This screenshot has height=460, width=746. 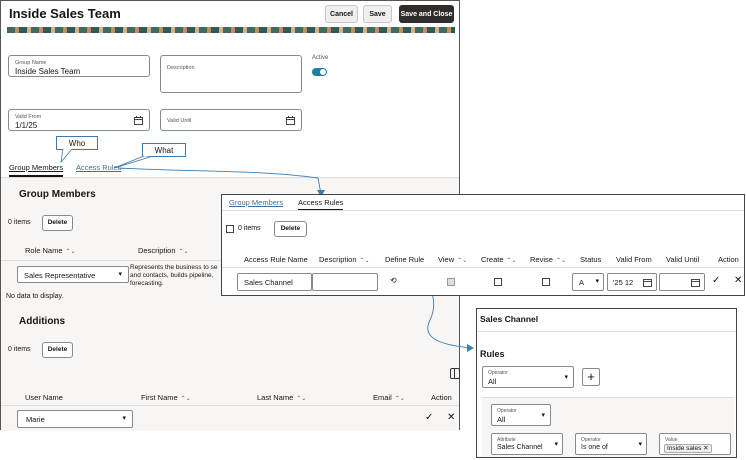 What do you see at coordinates (249, 228) in the screenshot?
I see `rules-count: 0 items` at bounding box center [249, 228].